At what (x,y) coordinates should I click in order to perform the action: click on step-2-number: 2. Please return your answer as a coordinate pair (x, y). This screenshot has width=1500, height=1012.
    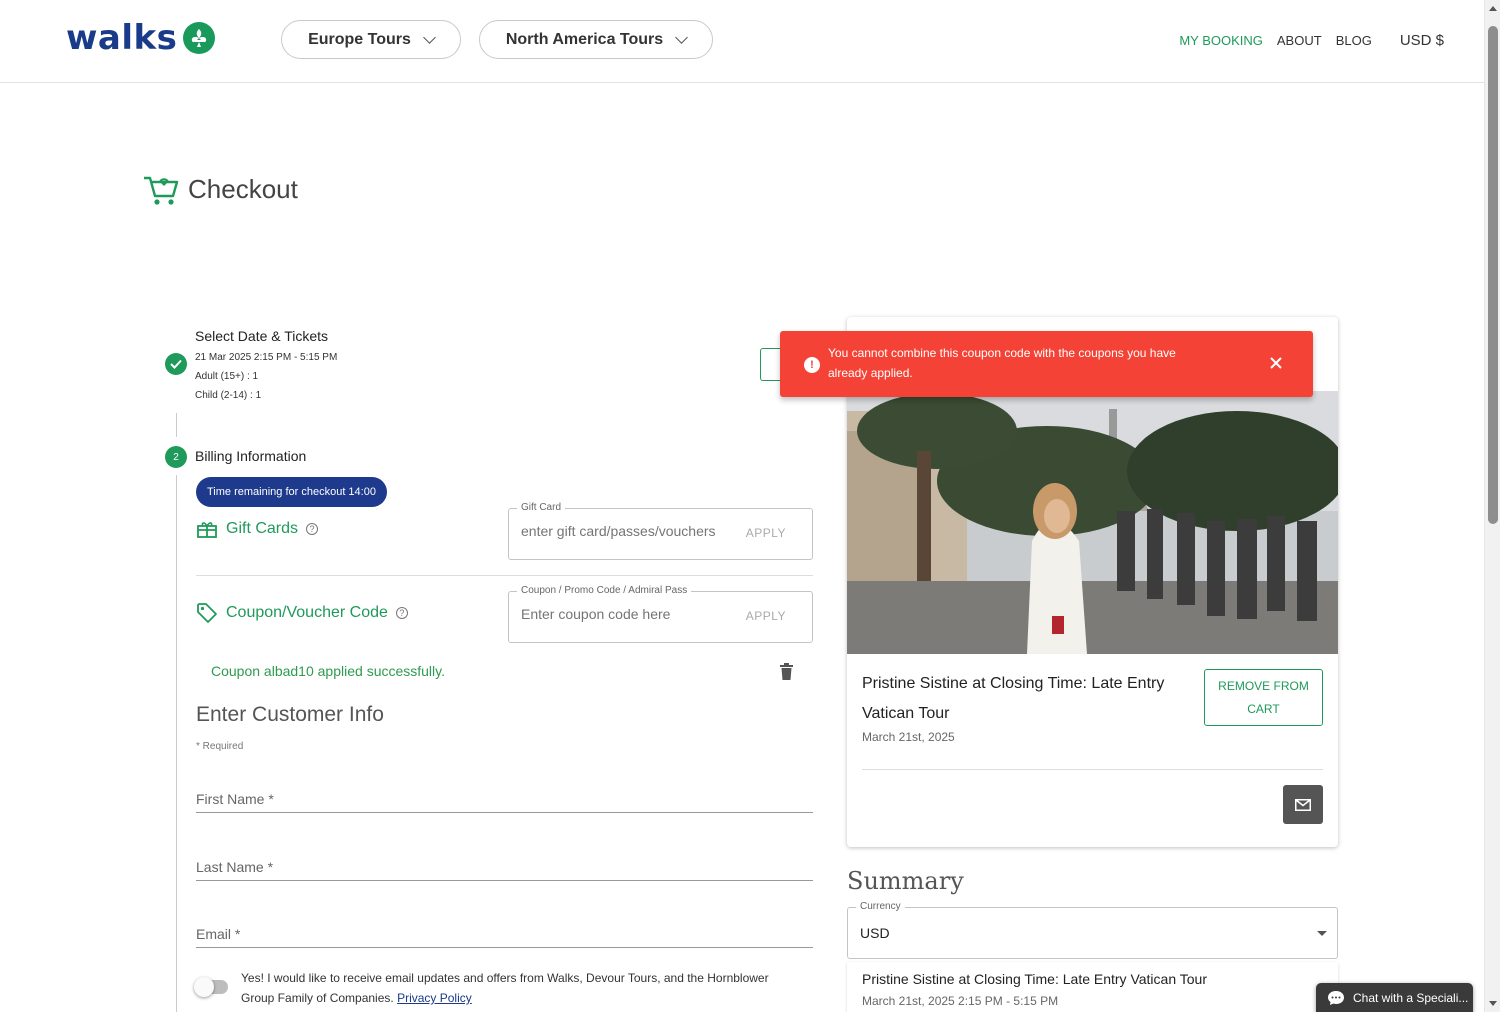
    Looking at the image, I should click on (176, 457).